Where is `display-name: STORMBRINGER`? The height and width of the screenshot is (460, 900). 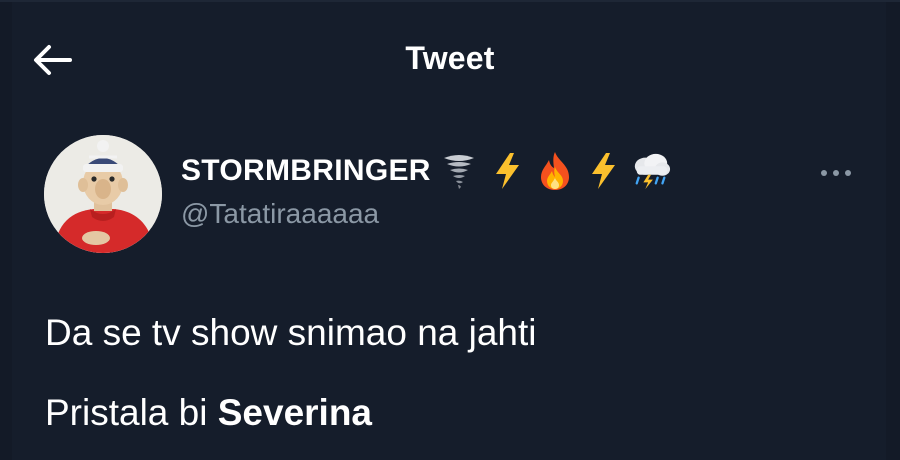
display-name: STORMBRINGER is located at coordinates (306, 170).